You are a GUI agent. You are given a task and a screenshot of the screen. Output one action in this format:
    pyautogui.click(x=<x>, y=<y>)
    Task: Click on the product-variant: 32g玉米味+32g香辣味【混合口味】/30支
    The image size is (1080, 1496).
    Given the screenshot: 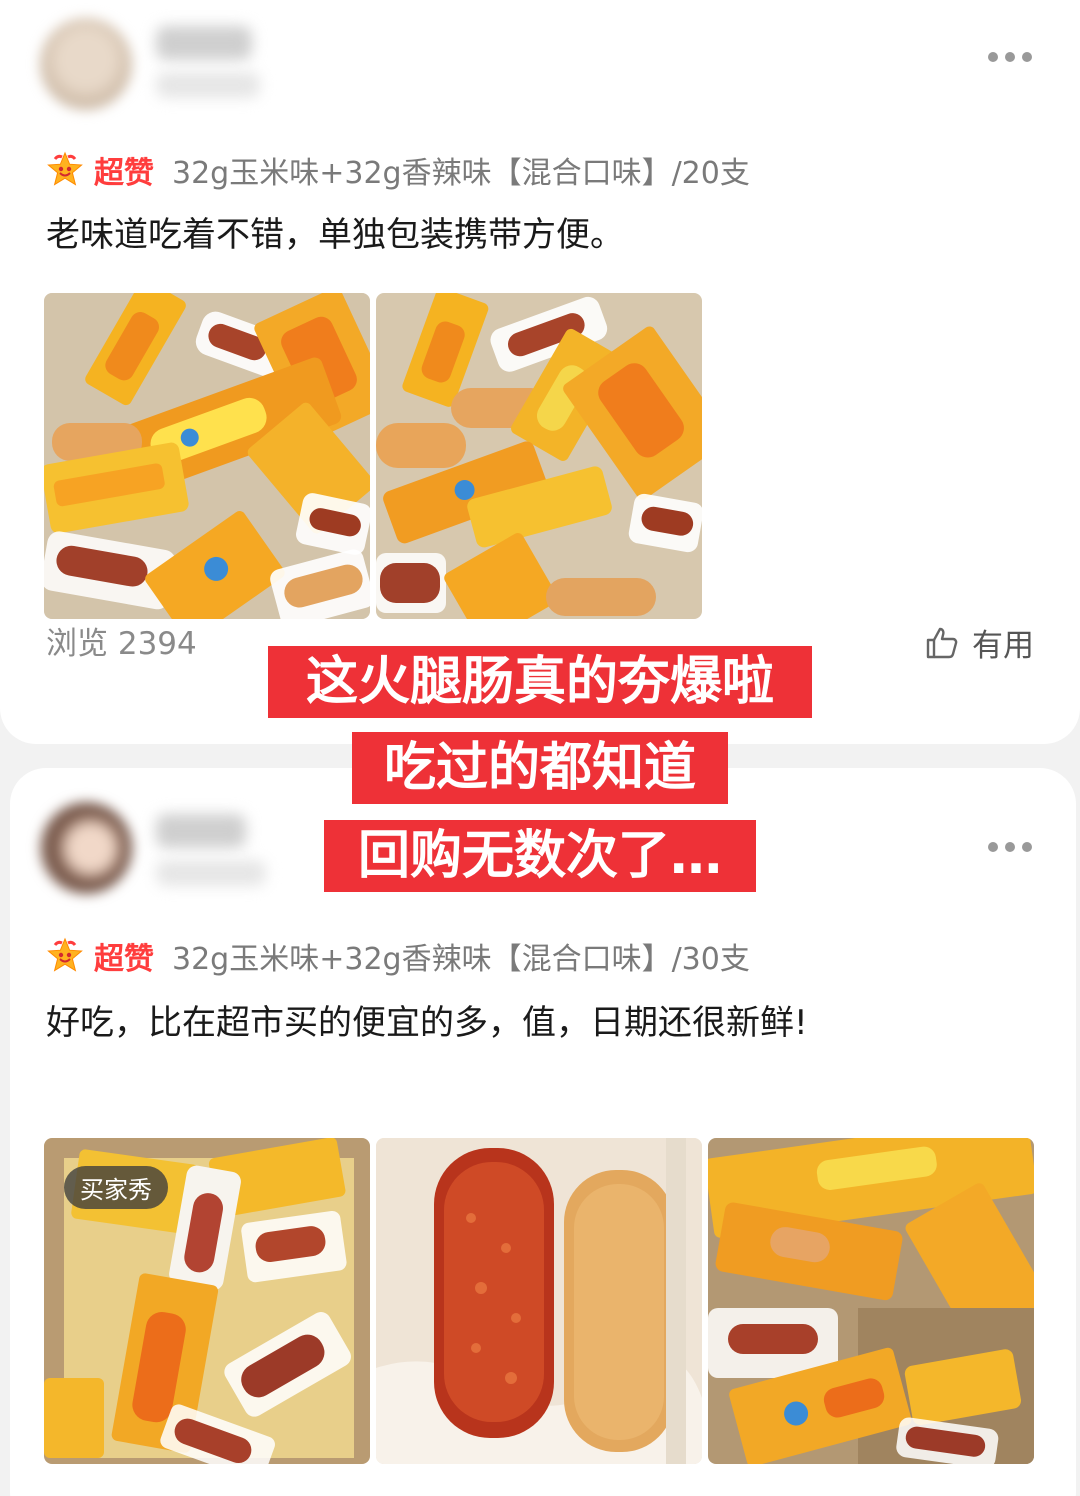 What is the action you would take?
    pyautogui.click(x=461, y=959)
    